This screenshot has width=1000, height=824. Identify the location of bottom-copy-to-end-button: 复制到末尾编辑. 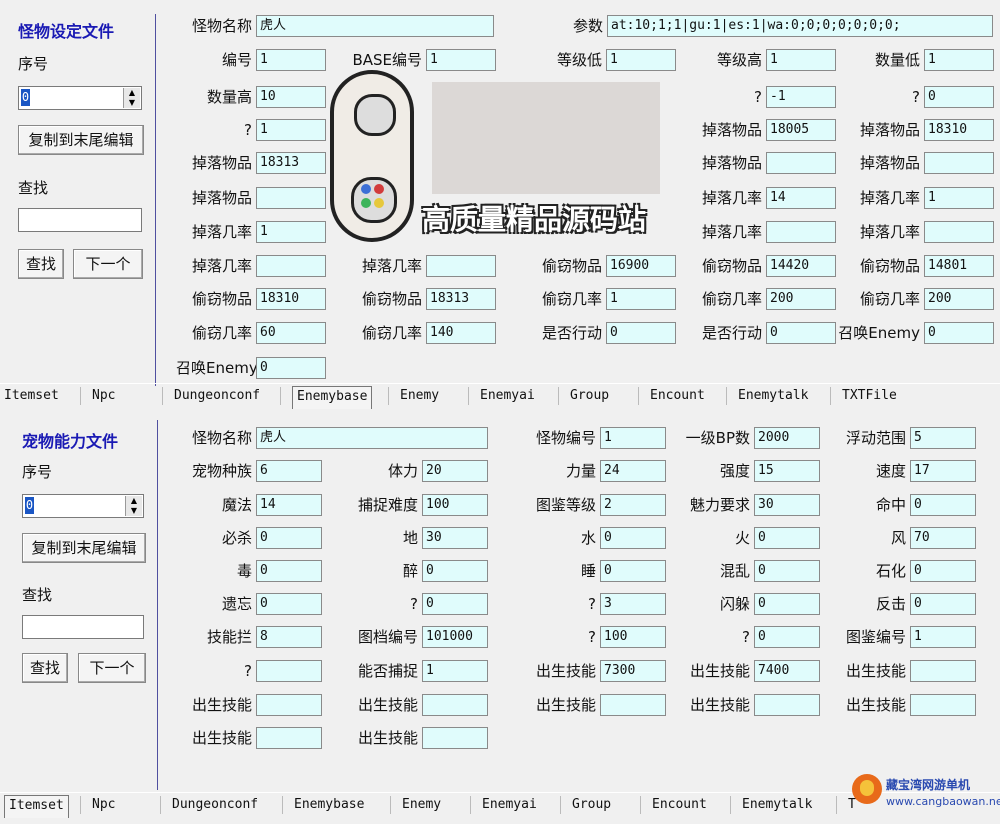
(84, 548).